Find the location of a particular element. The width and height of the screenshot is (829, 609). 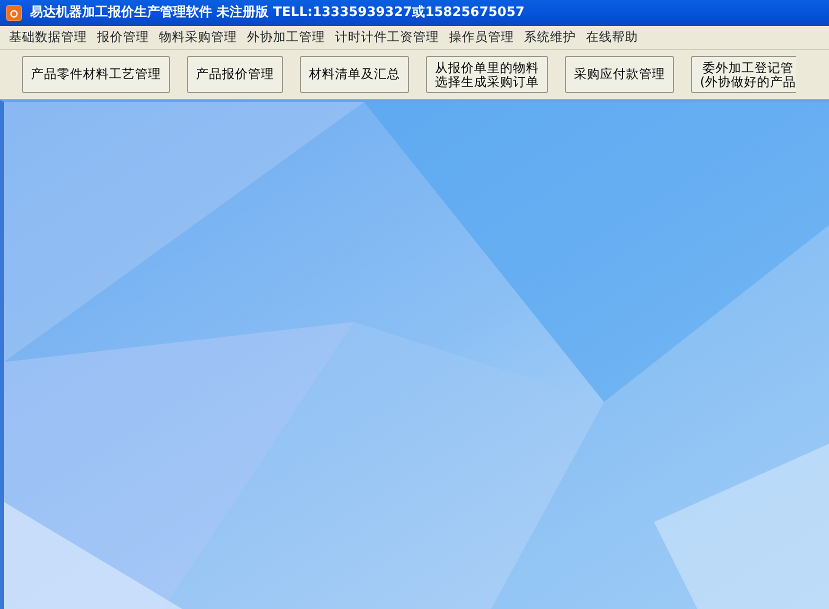

menu-item: 物料采购管理 is located at coordinates (198, 37).